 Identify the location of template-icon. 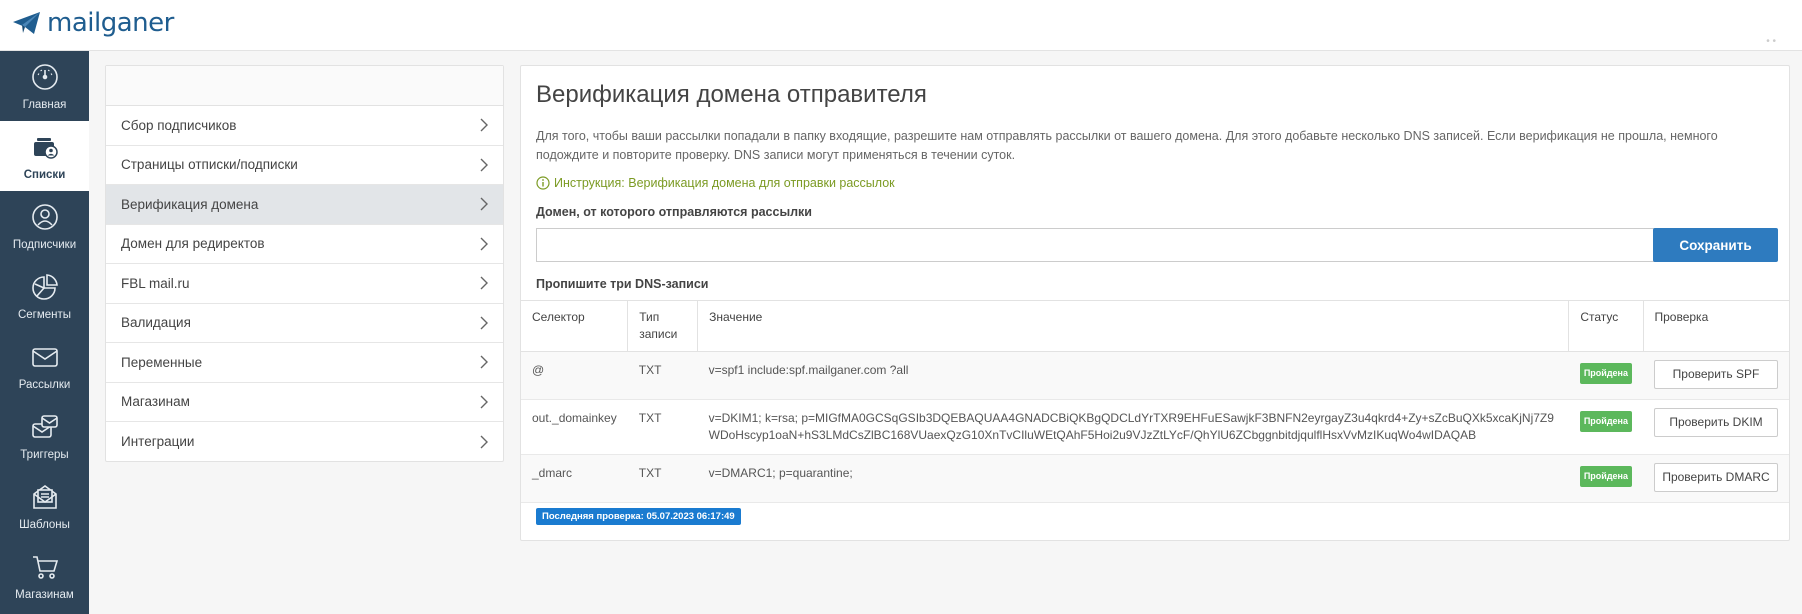
(44, 497).